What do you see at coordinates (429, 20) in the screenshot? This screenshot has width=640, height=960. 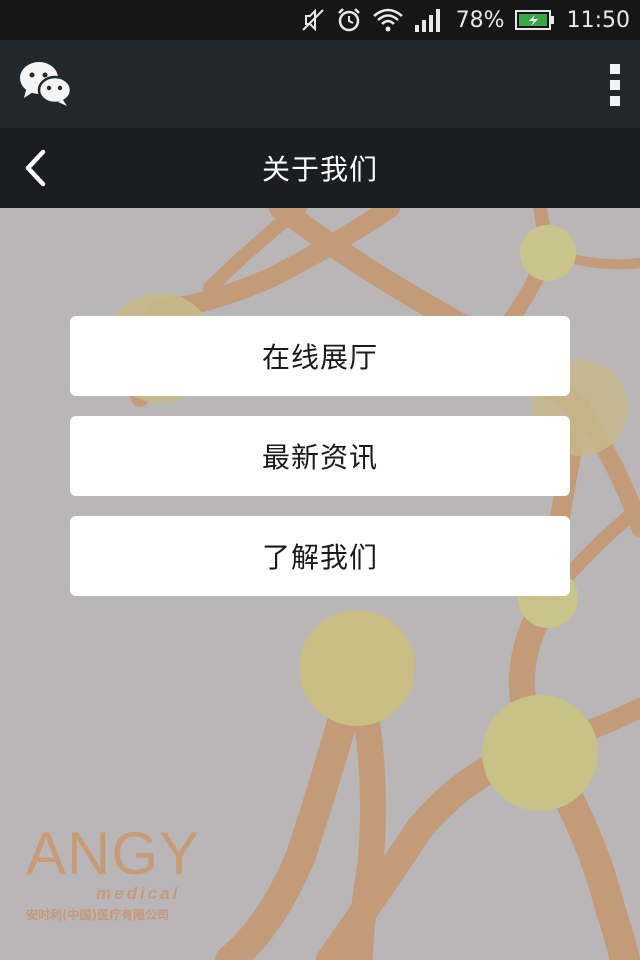 I see `signal-icon` at bounding box center [429, 20].